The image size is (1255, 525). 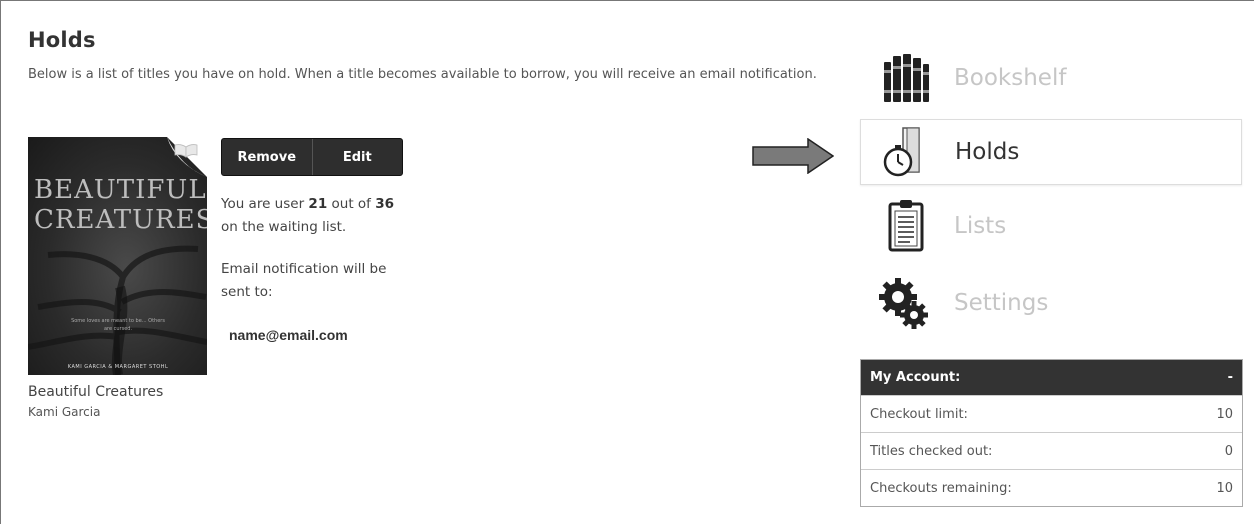 I want to click on nav-label-settings: Settings, so click(x=1001, y=303).